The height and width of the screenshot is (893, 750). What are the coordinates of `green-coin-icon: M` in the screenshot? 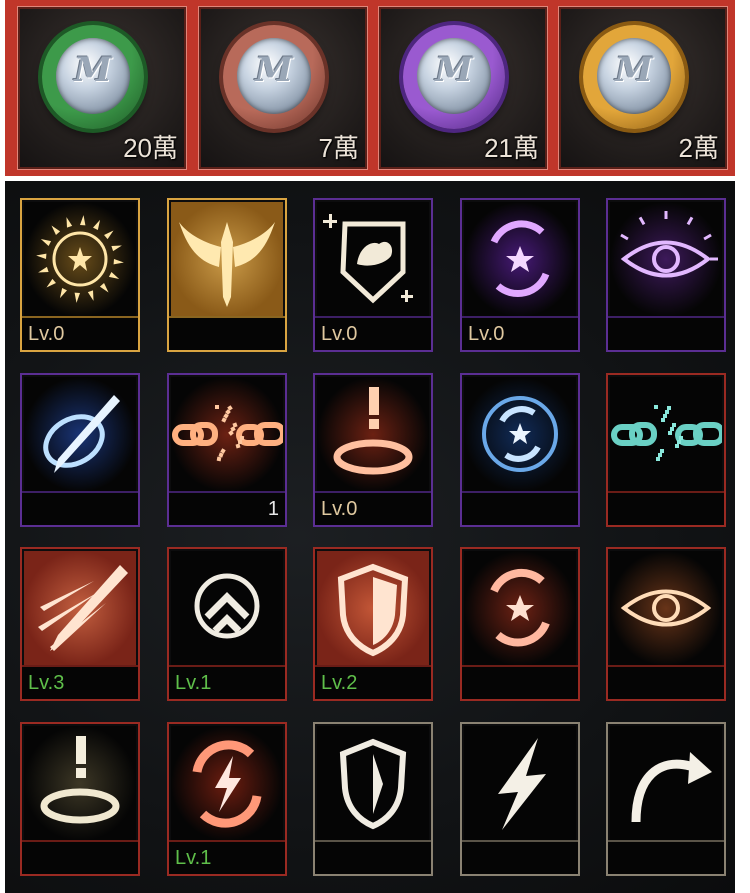 It's located at (93, 77).